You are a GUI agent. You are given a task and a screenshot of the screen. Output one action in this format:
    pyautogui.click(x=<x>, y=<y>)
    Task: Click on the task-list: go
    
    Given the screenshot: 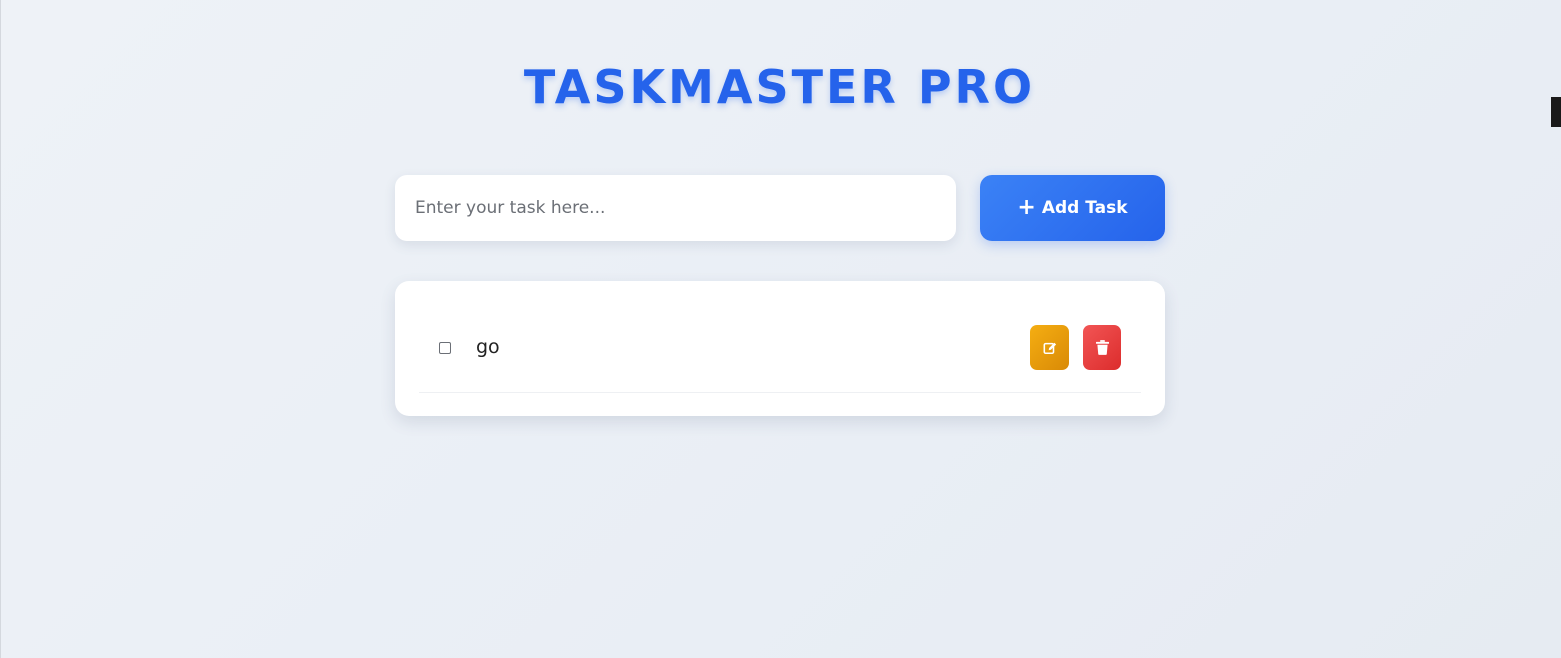 What is the action you would take?
    pyautogui.click(x=780, y=348)
    